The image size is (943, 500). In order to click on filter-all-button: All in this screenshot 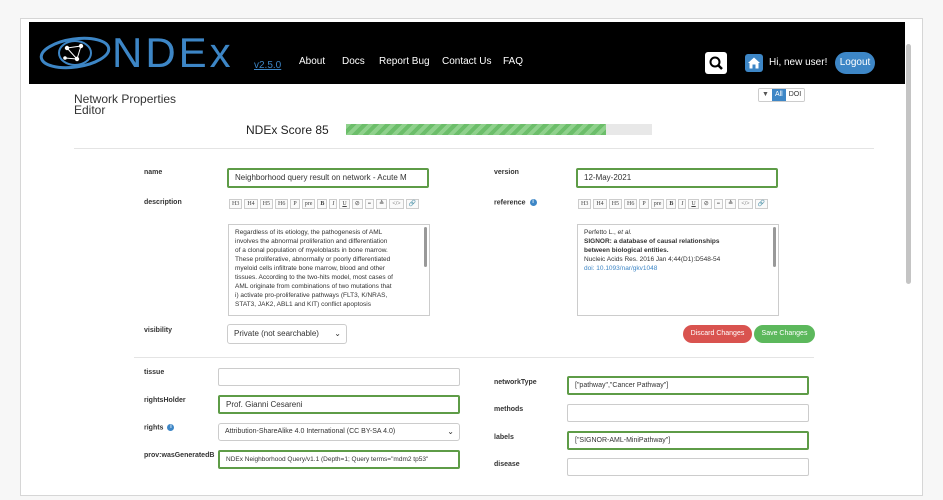, I will do `click(778, 95)`.